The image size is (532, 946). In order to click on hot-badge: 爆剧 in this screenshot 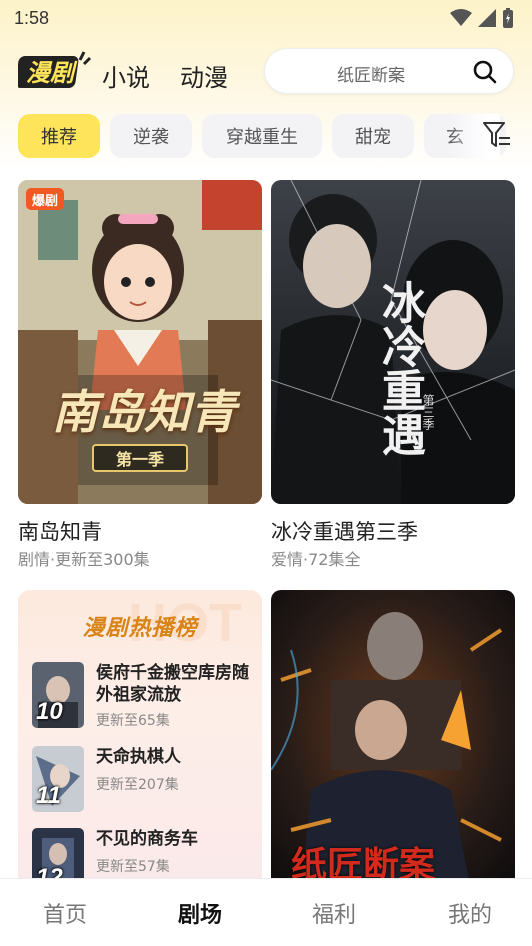, I will do `click(45, 199)`.